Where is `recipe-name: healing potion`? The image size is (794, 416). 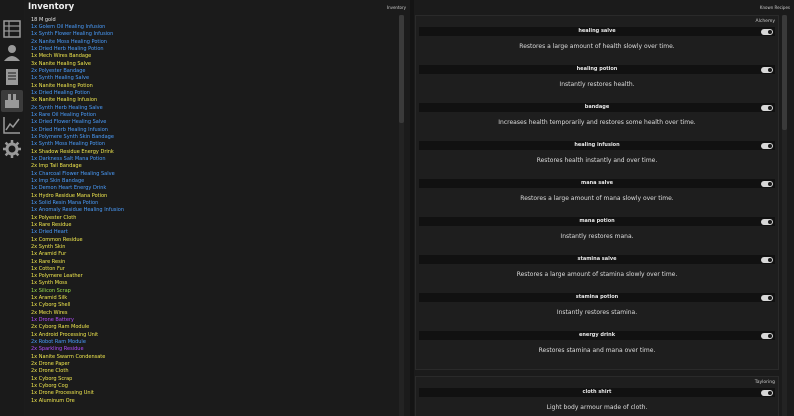
recipe-name: healing potion is located at coordinates (597, 69).